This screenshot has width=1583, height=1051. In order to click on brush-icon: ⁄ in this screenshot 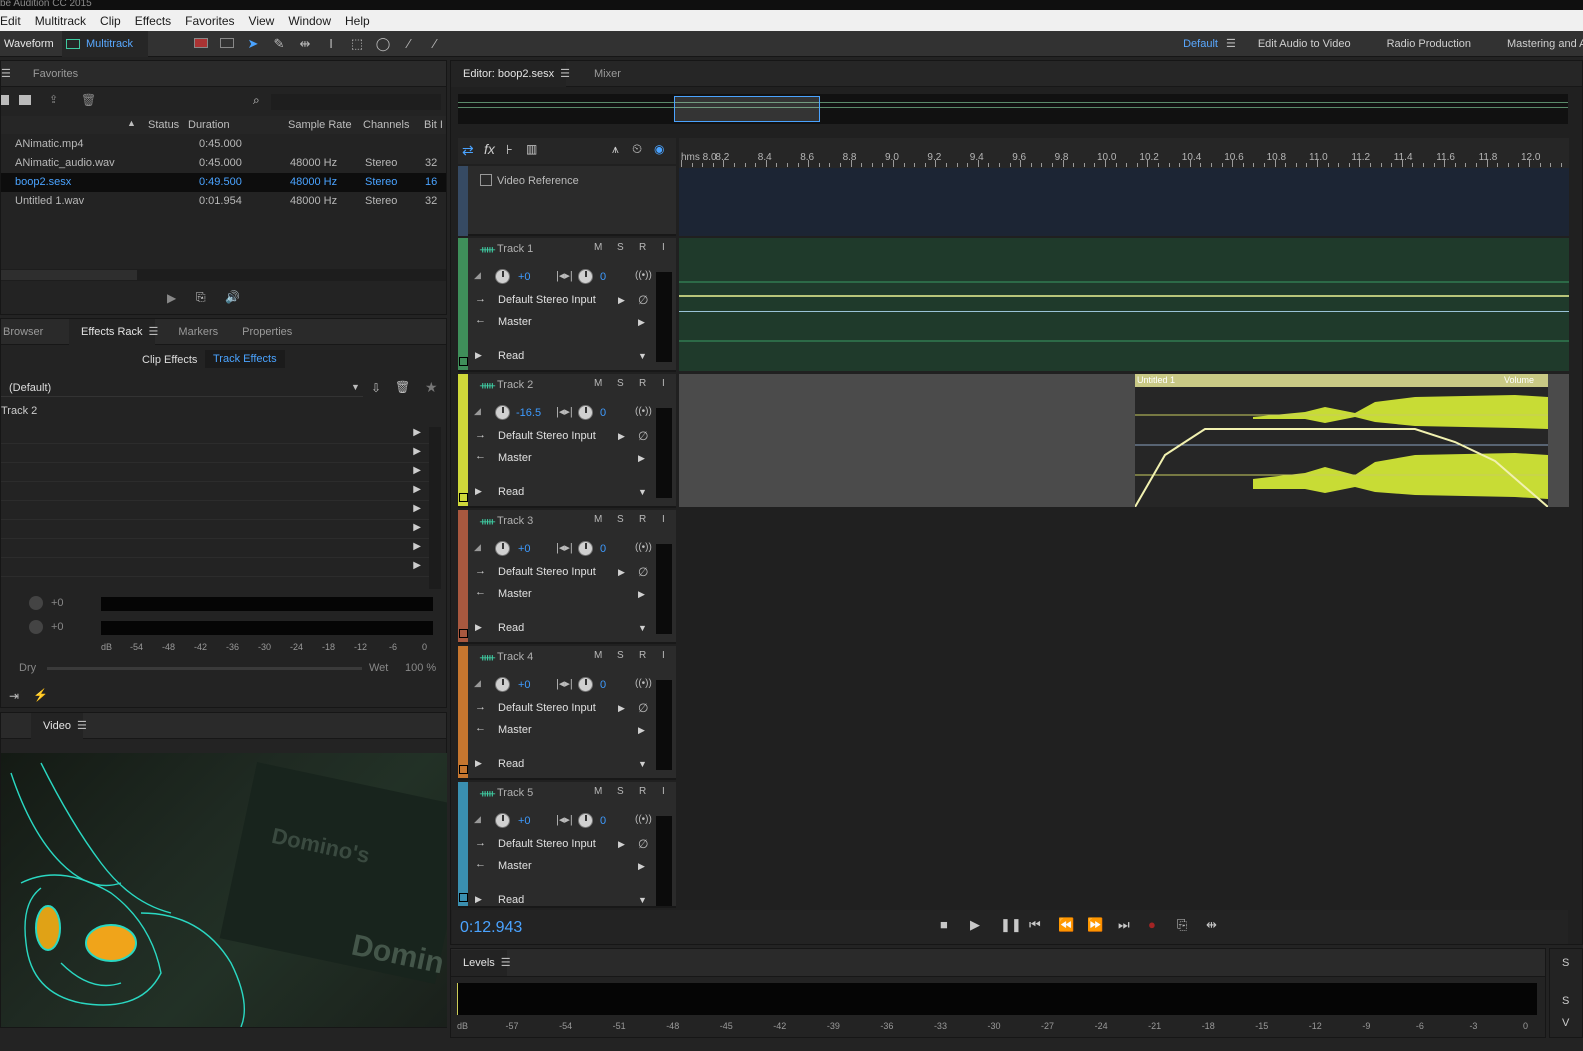, I will do `click(409, 43)`.